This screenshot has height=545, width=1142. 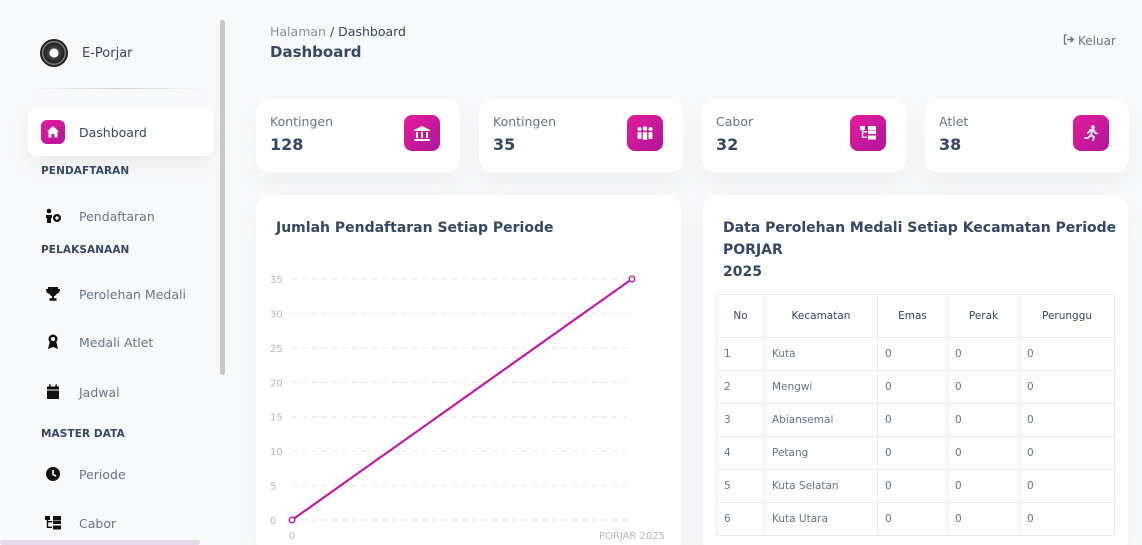 What do you see at coordinates (121, 294) in the screenshot?
I see `sidebar-item-perolehan-medali: Perolehan Medali` at bounding box center [121, 294].